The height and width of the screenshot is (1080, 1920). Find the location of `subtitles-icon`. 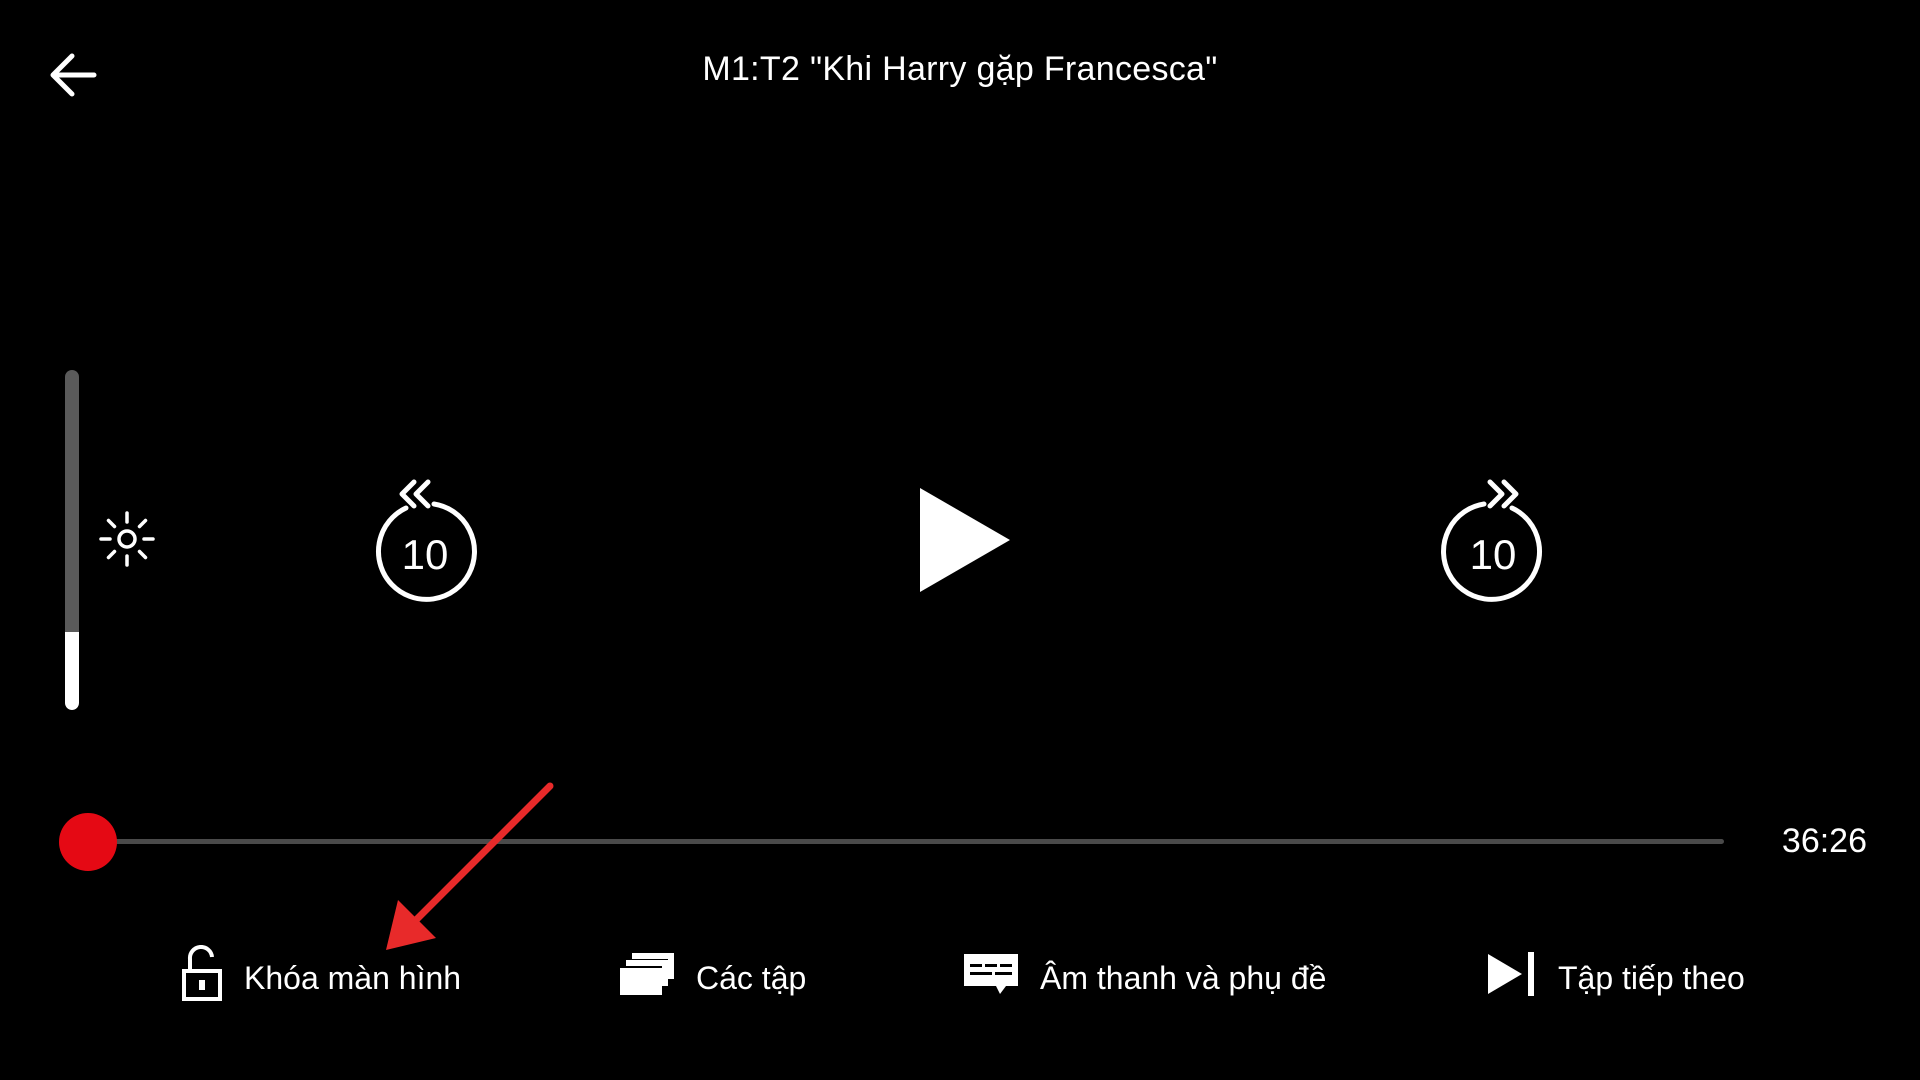

subtitles-icon is located at coordinates (991, 978).